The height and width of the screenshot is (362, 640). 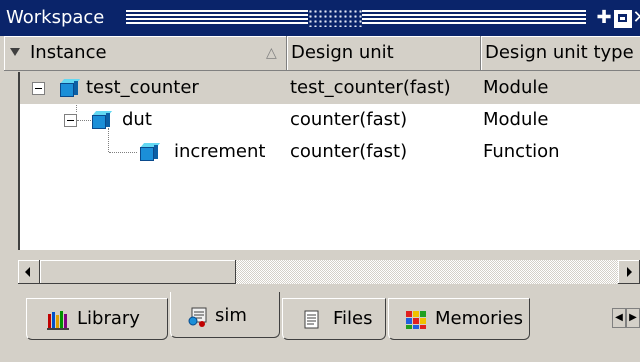 What do you see at coordinates (633, 318) in the screenshot?
I see `tab-scroll-right-icon: ▶` at bounding box center [633, 318].